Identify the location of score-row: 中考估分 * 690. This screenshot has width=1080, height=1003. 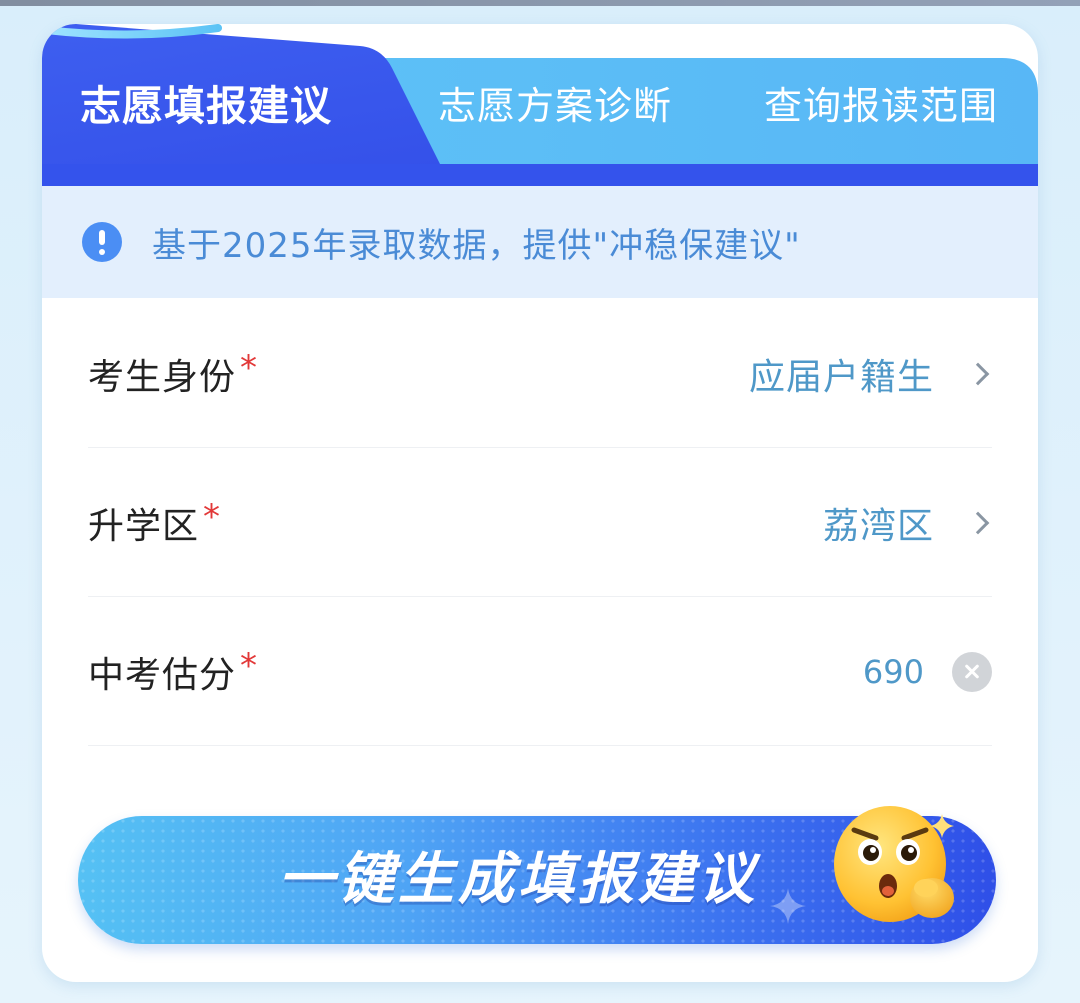
(540, 672).